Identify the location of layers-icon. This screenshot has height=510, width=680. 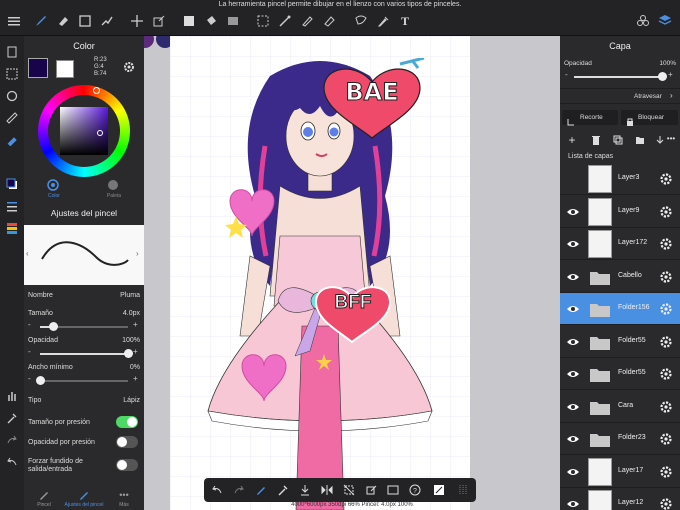
(665, 21).